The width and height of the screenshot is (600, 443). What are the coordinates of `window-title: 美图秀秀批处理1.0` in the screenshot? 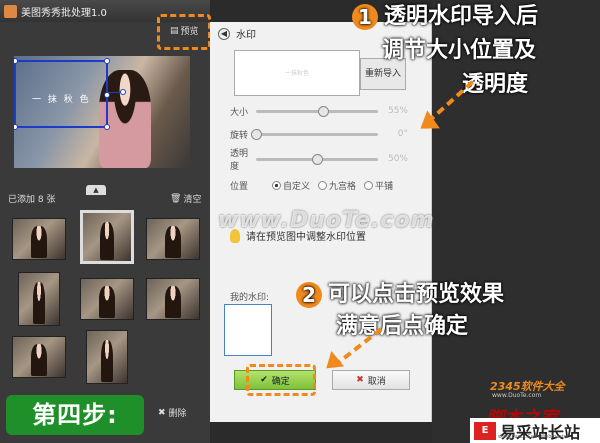 It's located at (64, 13).